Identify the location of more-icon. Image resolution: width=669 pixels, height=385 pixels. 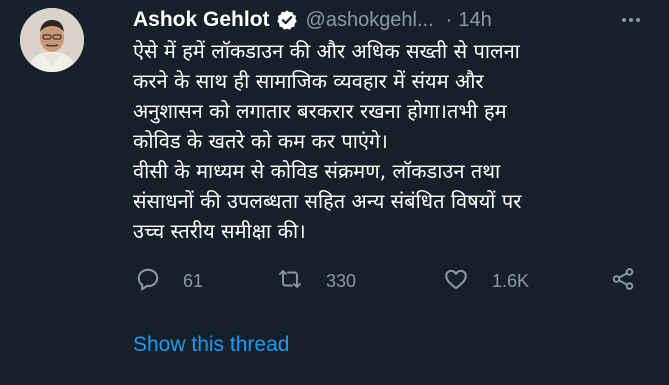
(631, 20).